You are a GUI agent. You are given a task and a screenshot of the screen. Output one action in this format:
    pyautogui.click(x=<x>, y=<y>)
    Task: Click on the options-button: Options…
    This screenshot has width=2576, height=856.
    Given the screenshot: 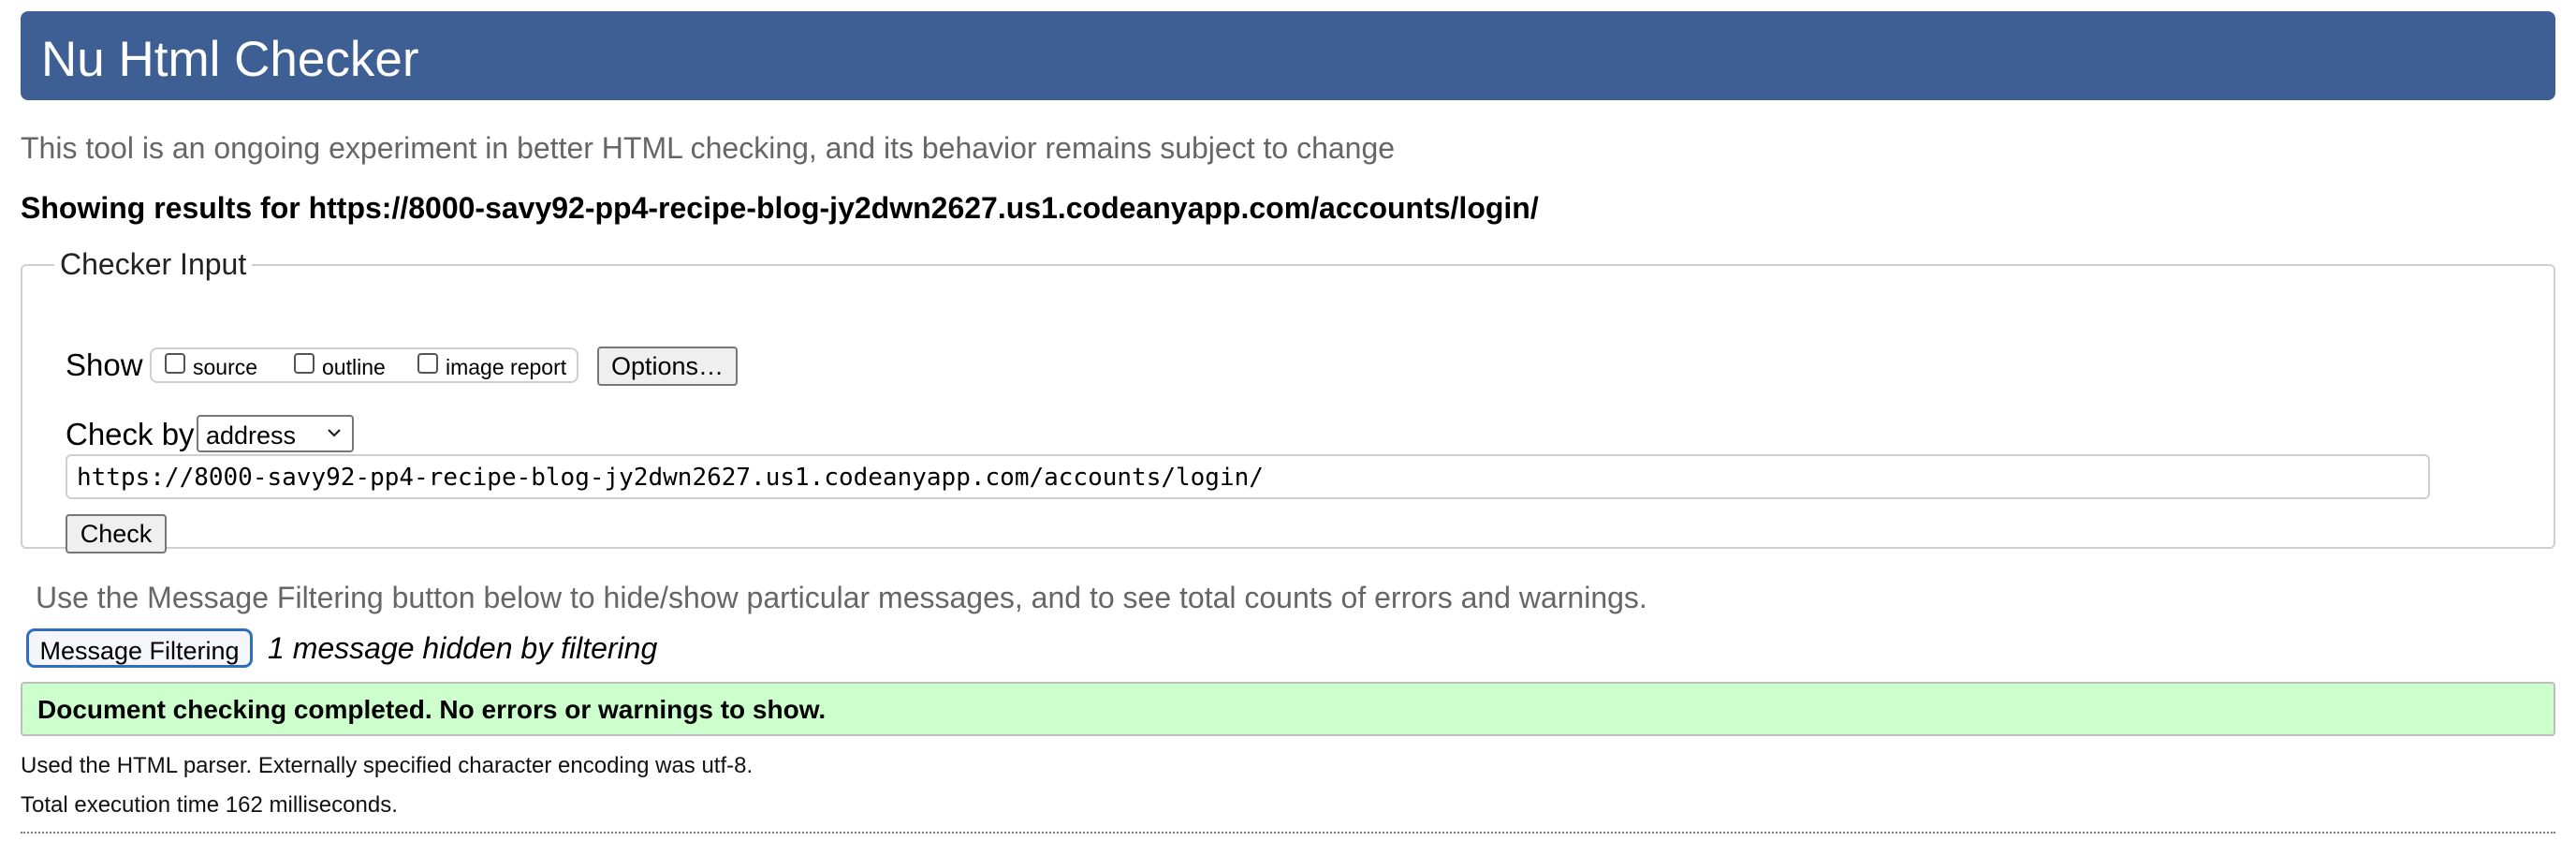 What is the action you would take?
    pyautogui.click(x=667, y=366)
    